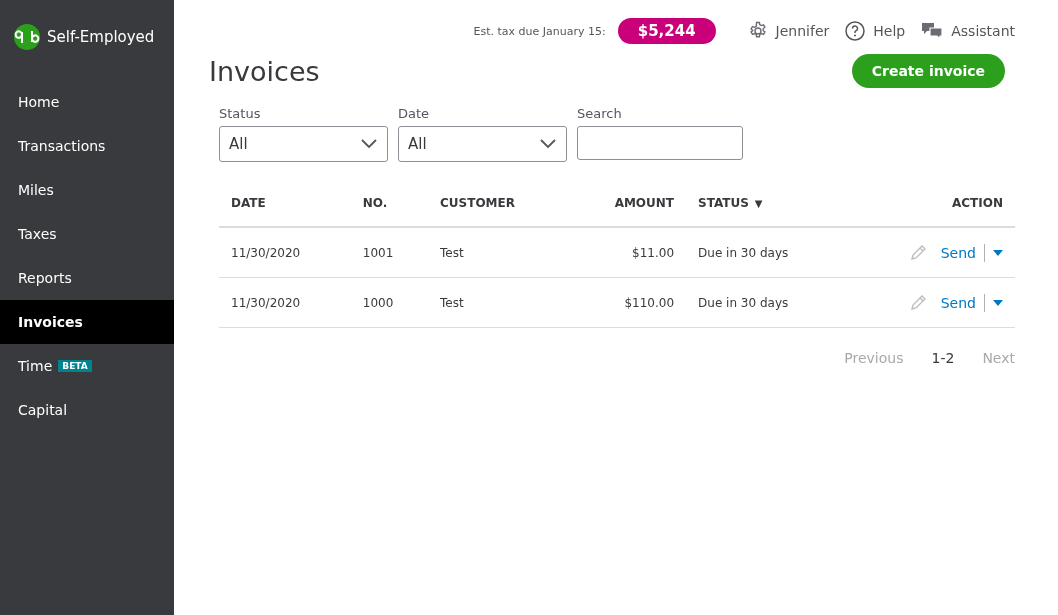  Describe the element at coordinates (932, 31) in the screenshot. I see `chat-bubbles-icon` at that location.